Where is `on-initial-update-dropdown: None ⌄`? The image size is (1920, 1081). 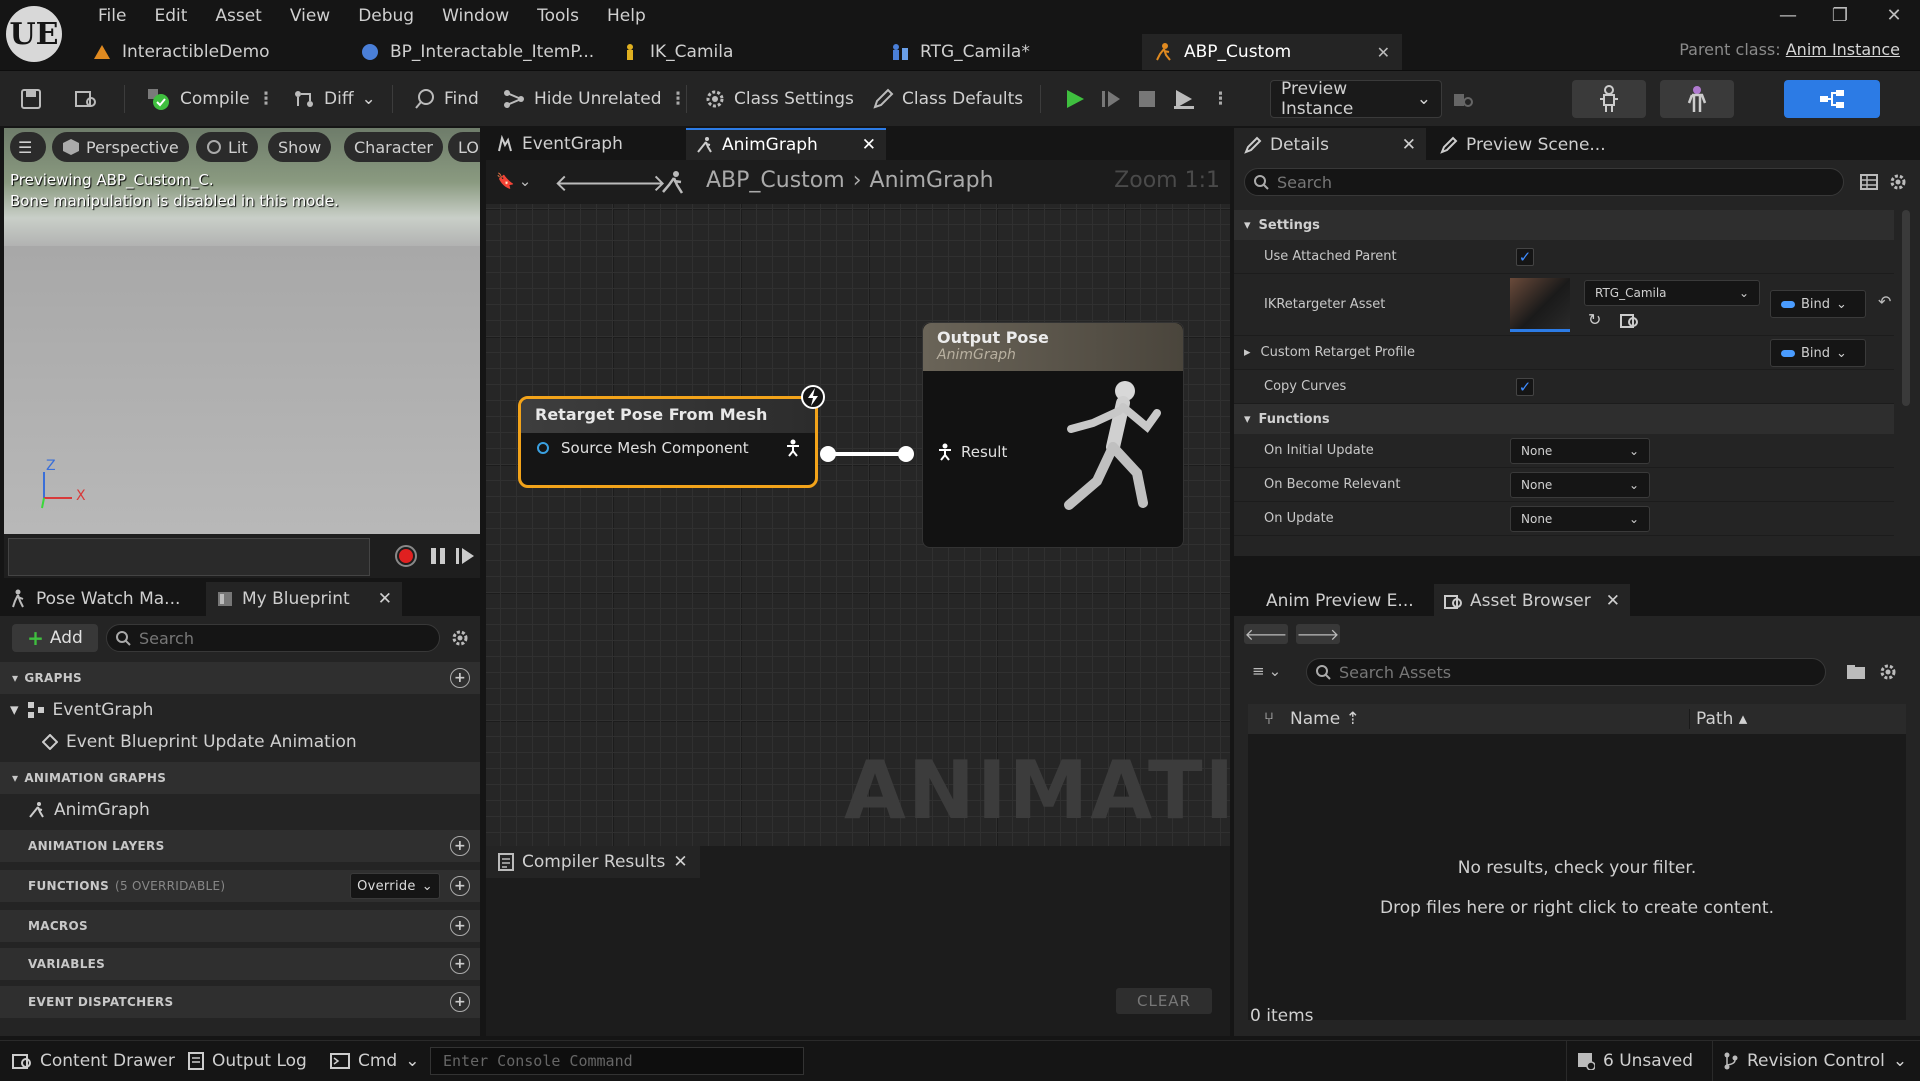
on-initial-update-dropdown: None ⌄ is located at coordinates (1580, 450).